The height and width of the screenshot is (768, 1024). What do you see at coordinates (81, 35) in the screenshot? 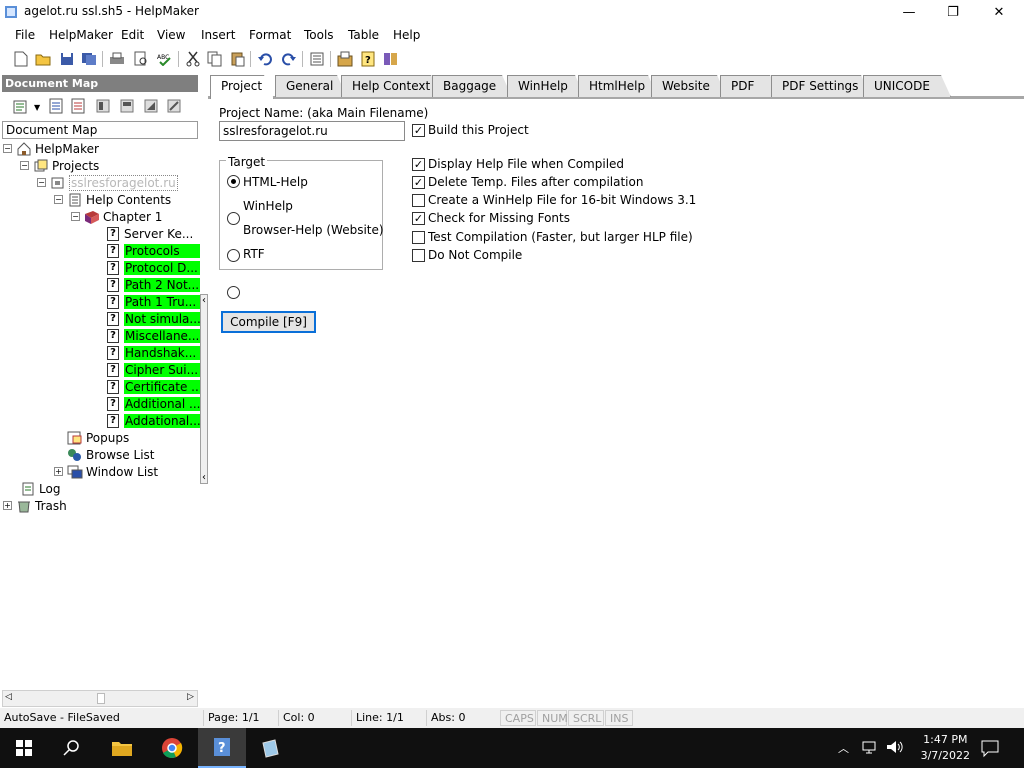
I see `menu-helpmaker: HelpMaker` at bounding box center [81, 35].